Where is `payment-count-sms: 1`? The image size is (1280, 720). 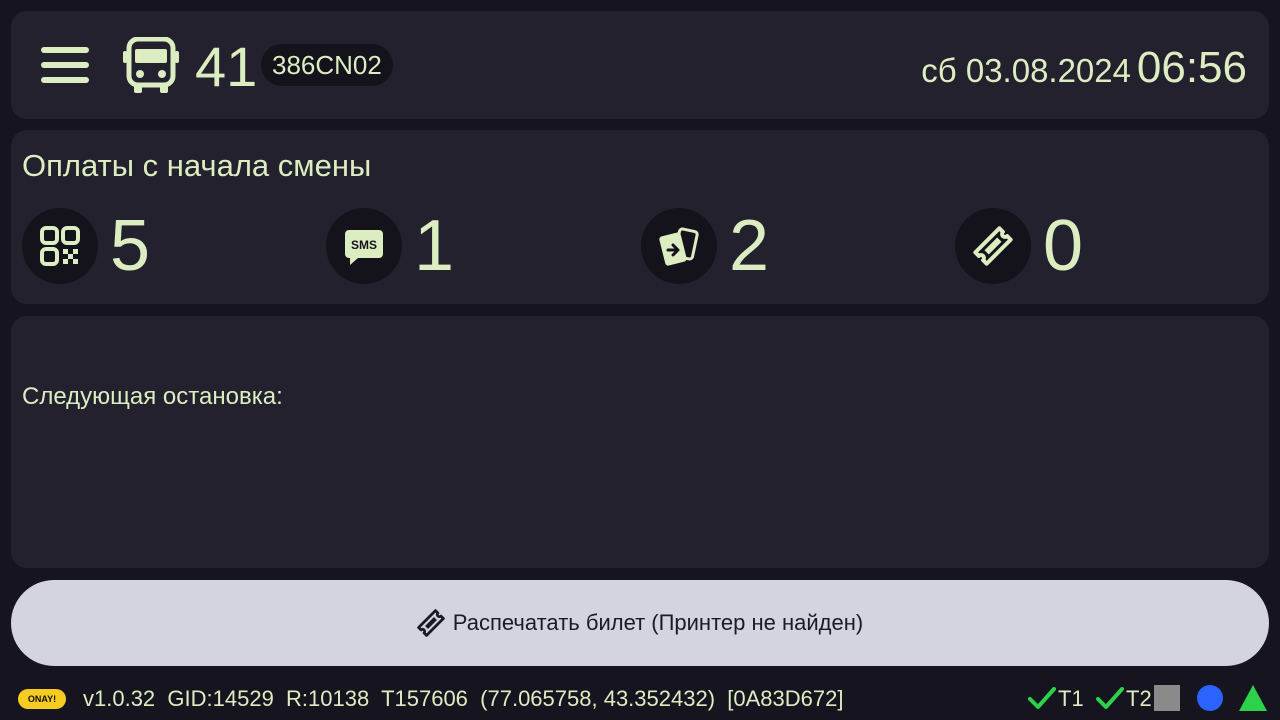
payment-count-sms: 1 is located at coordinates (434, 246).